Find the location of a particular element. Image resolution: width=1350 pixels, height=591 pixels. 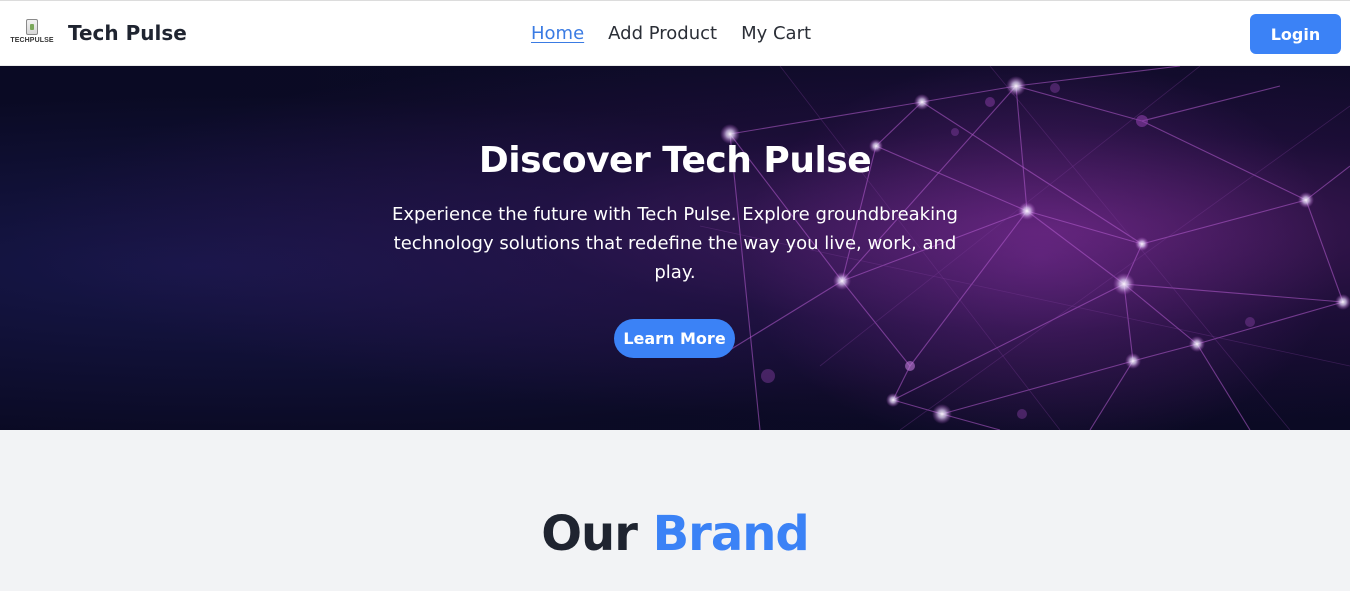

logo: TECHPULSE is located at coordinates (32, 35).